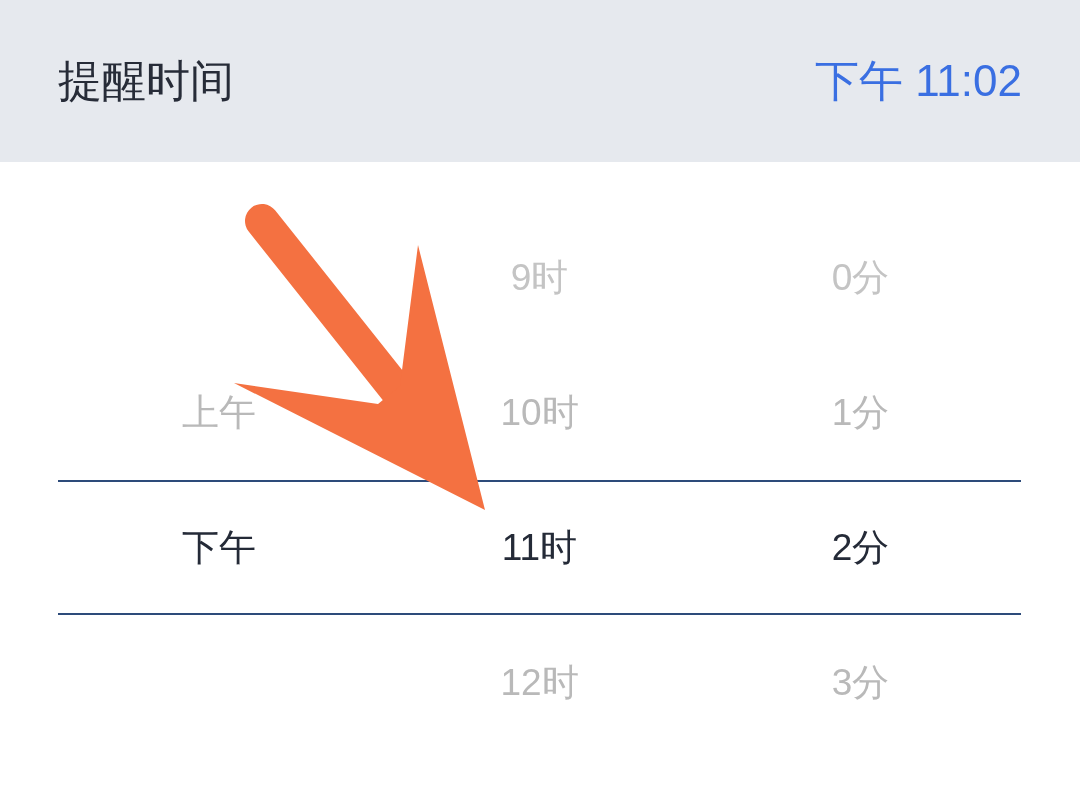 The width and height of the screenshot is (1080, 810). Describe the element at coordinates (218, 412) in the screenshot. I see `picker-item: 上午` at that location.